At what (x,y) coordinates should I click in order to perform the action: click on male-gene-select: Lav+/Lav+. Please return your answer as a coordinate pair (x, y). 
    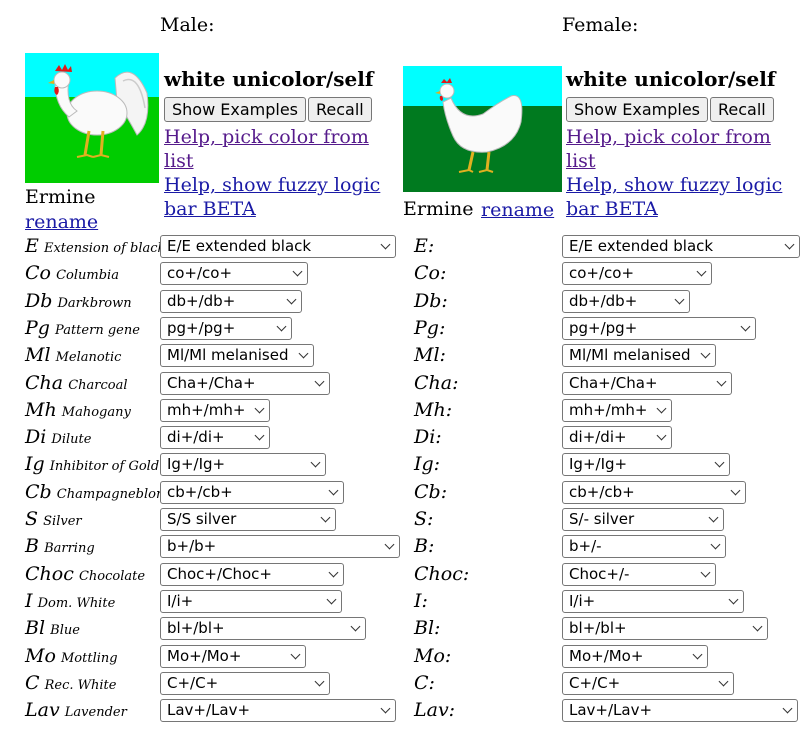
    Looking at the image, I should click on (278, 711).